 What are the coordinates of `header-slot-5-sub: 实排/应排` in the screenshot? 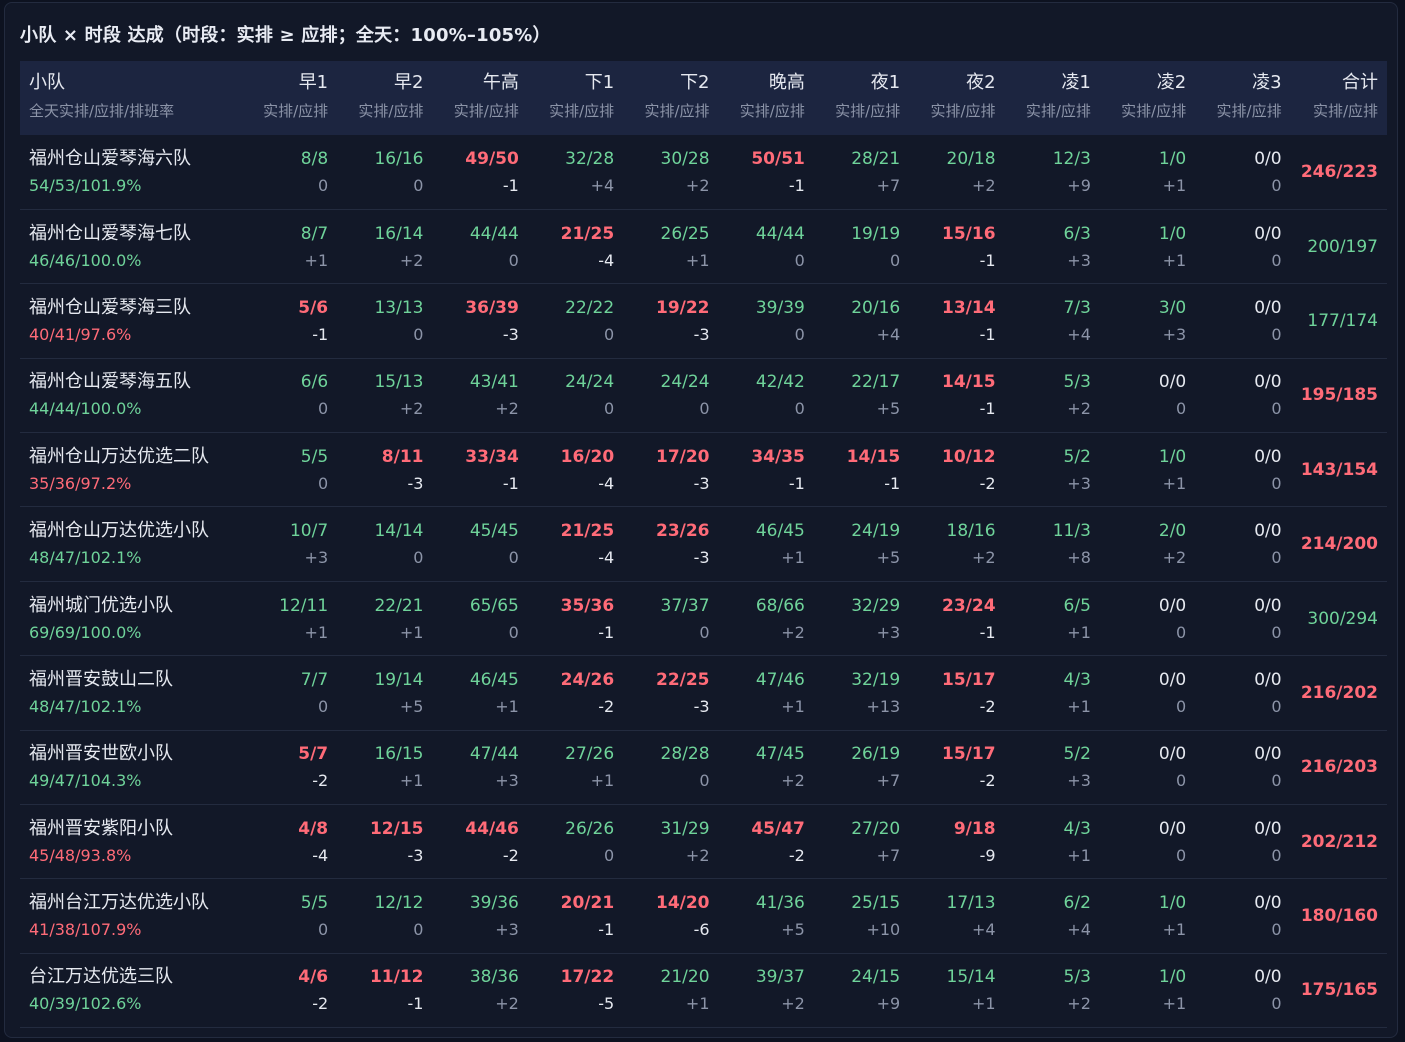 It's located at (772, 111).